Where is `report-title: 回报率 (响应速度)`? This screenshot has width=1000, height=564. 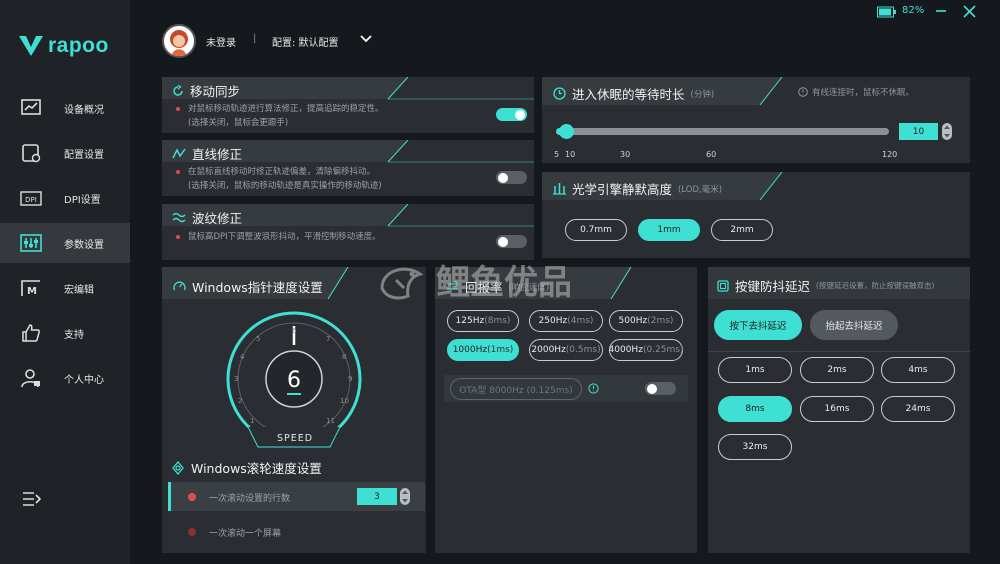 report-title: 回报率 (响应速度) is located at coordinates (497, 286).